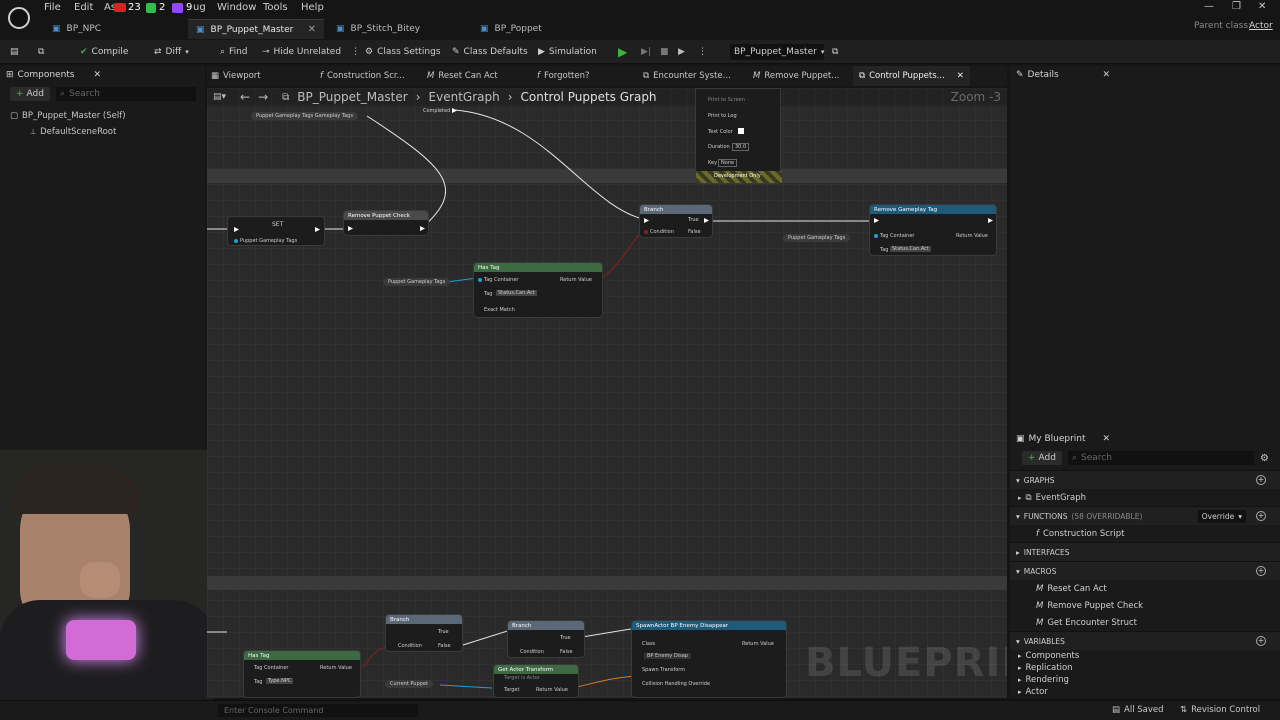 The image size is (1280, 720). Describe the element at coordinates (409, 684) in the screenshot. I see `current-puppet-getter: Current Puppet` at that location.